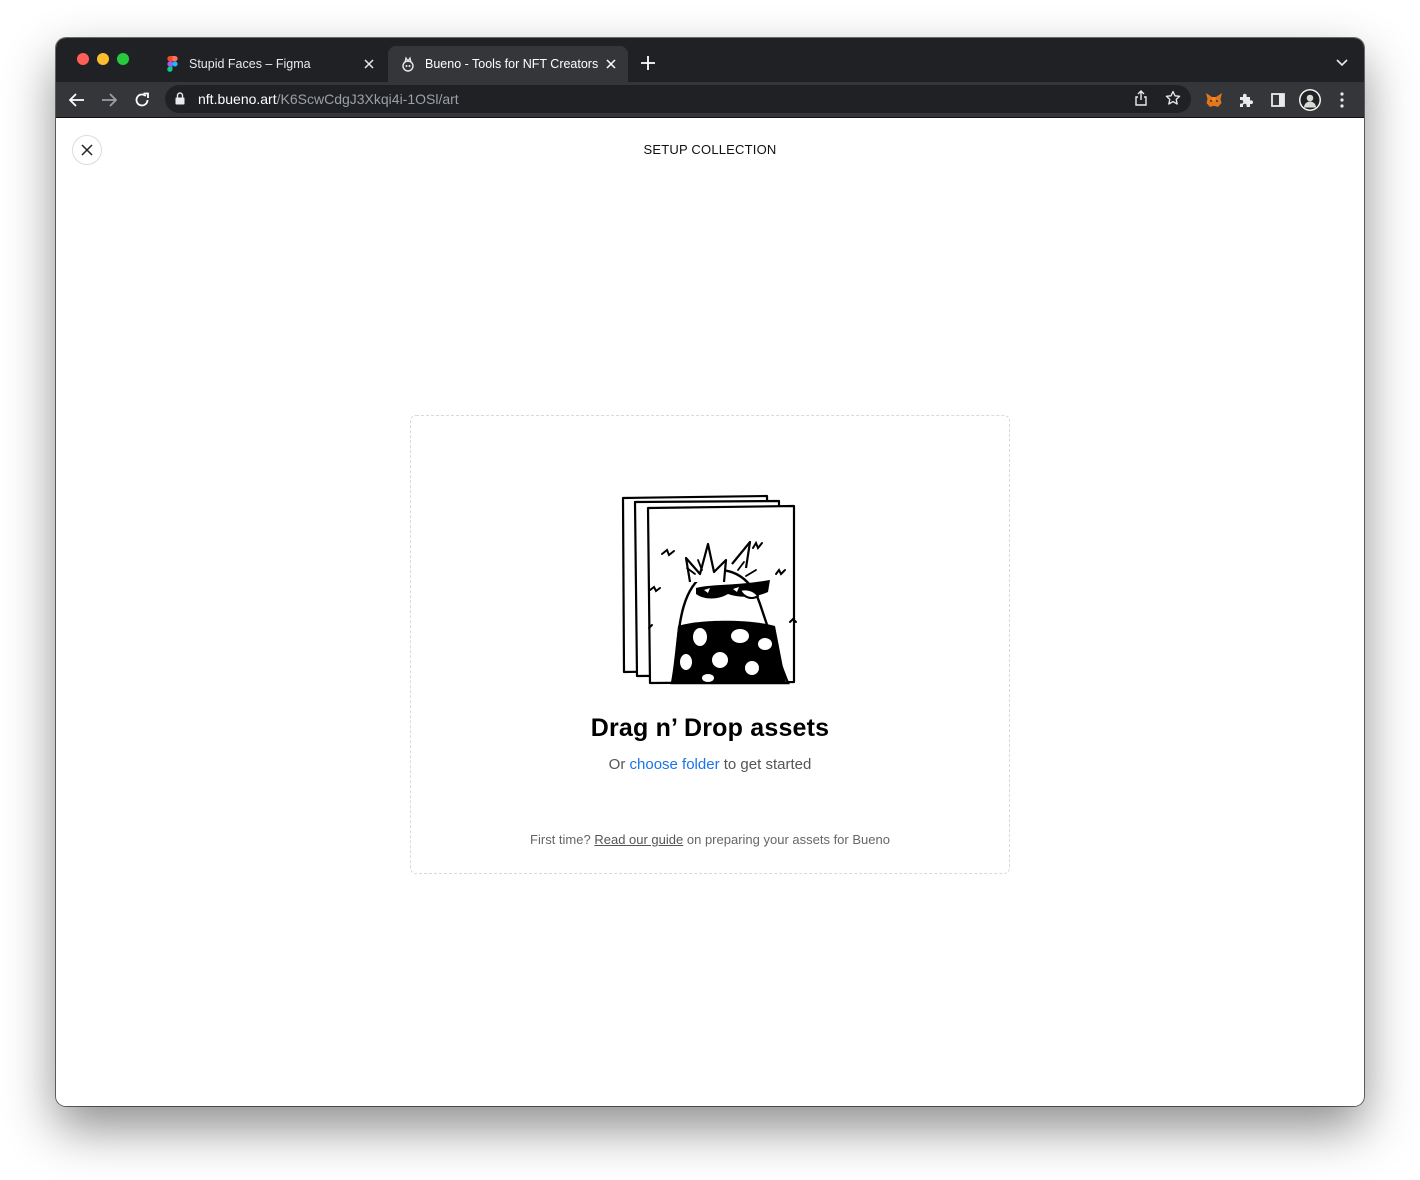 The image size is (1420, 1180). Describe the element at coordinates (180, 101) in the screenshot. I see `lock-icon` at that location.